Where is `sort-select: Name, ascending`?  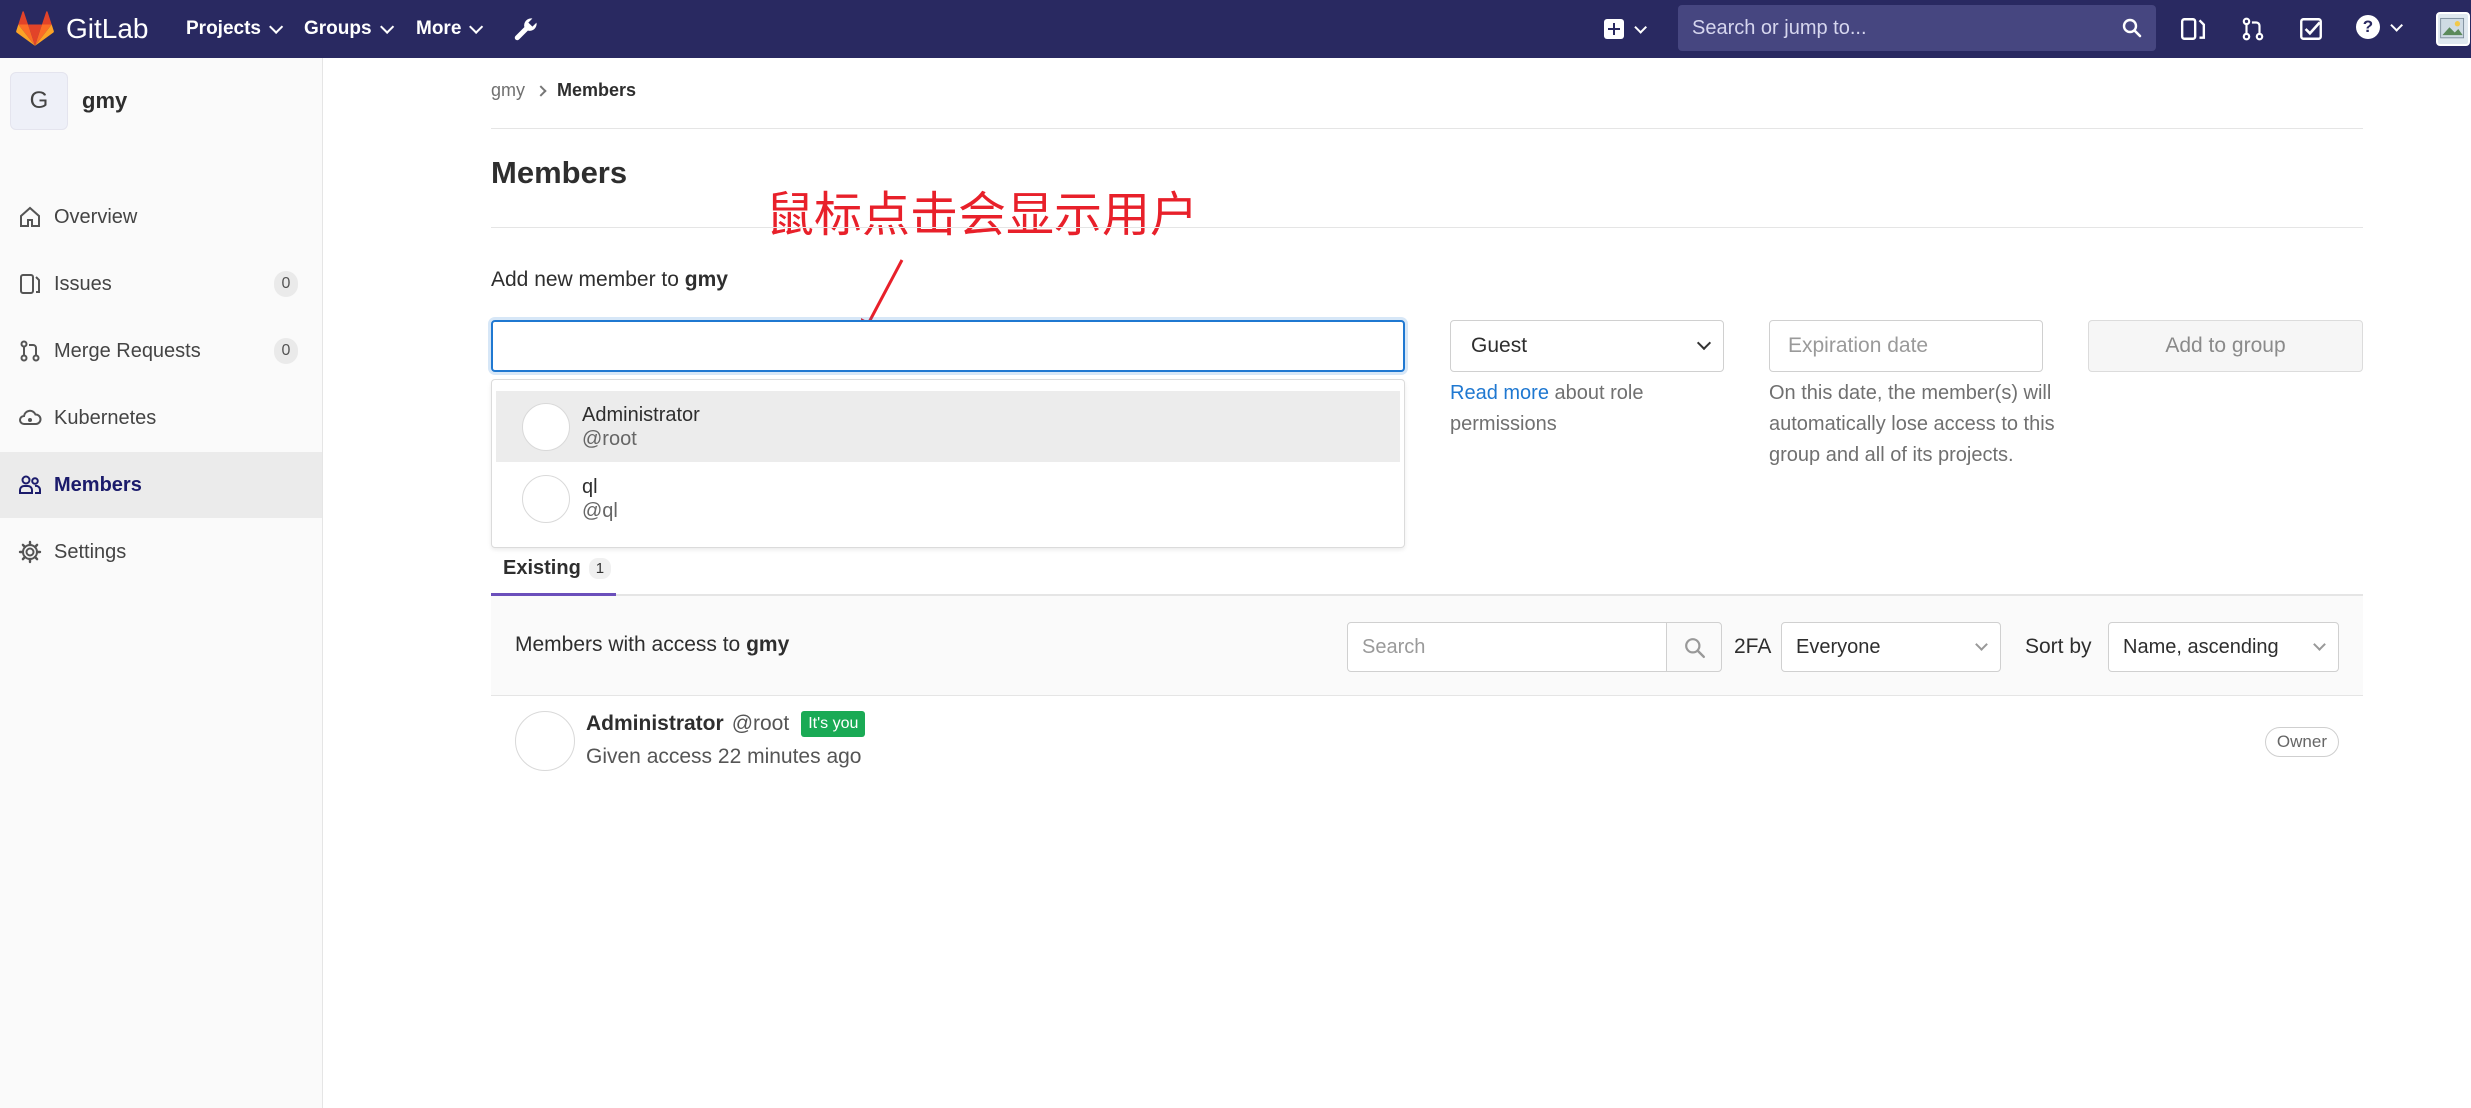 sort-select: Name, ascending is located at coordinates (2223, 647).